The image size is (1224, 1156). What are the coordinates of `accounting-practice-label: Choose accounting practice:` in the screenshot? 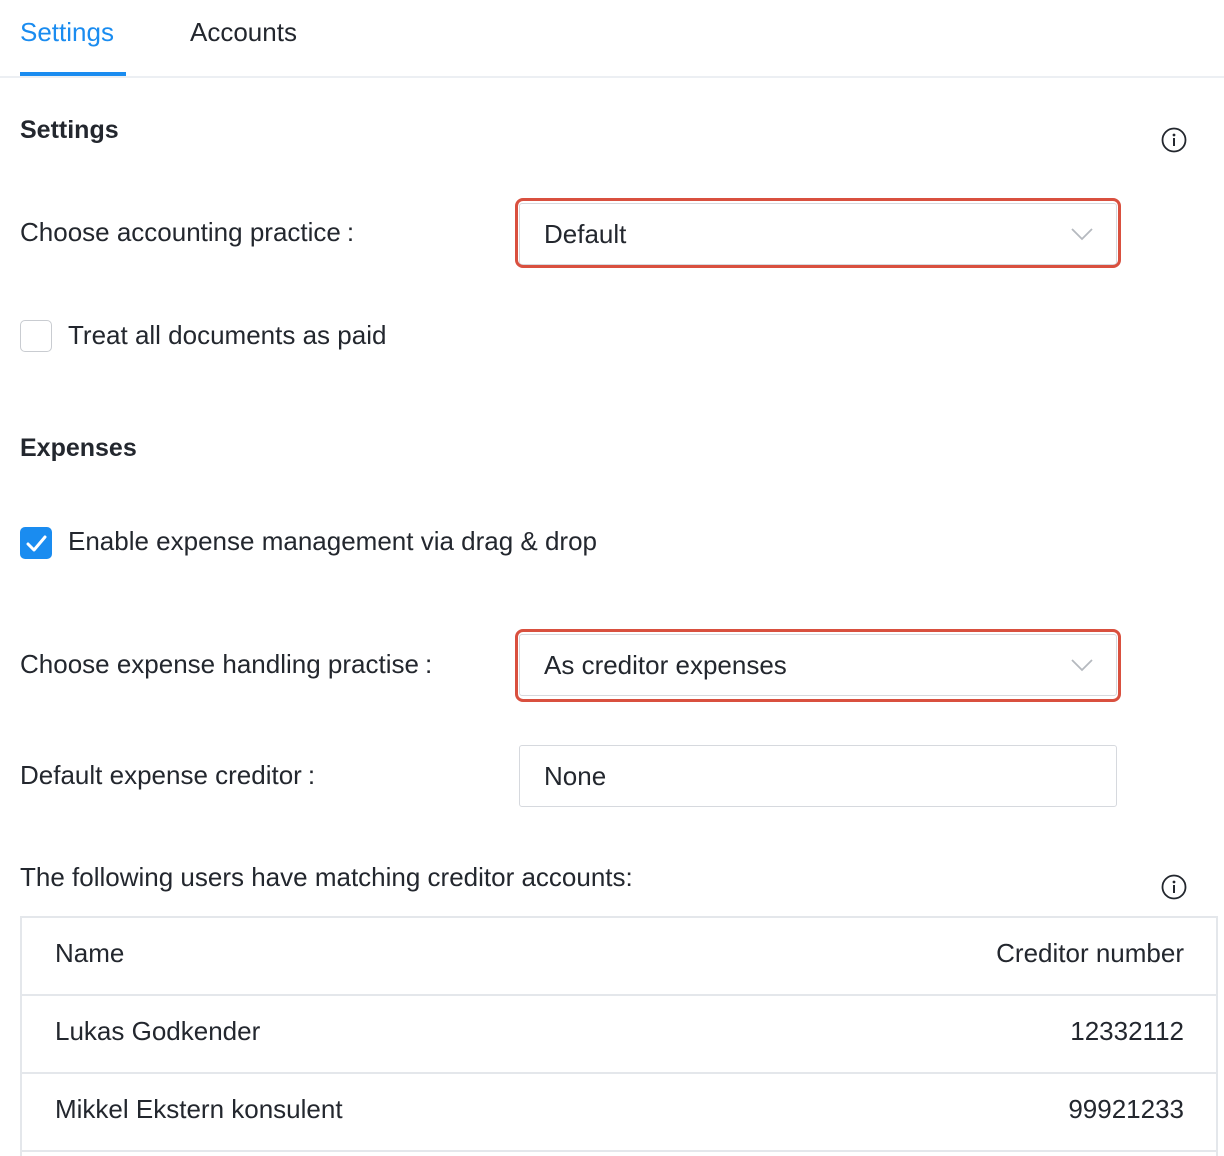 It's located at (187, 232).